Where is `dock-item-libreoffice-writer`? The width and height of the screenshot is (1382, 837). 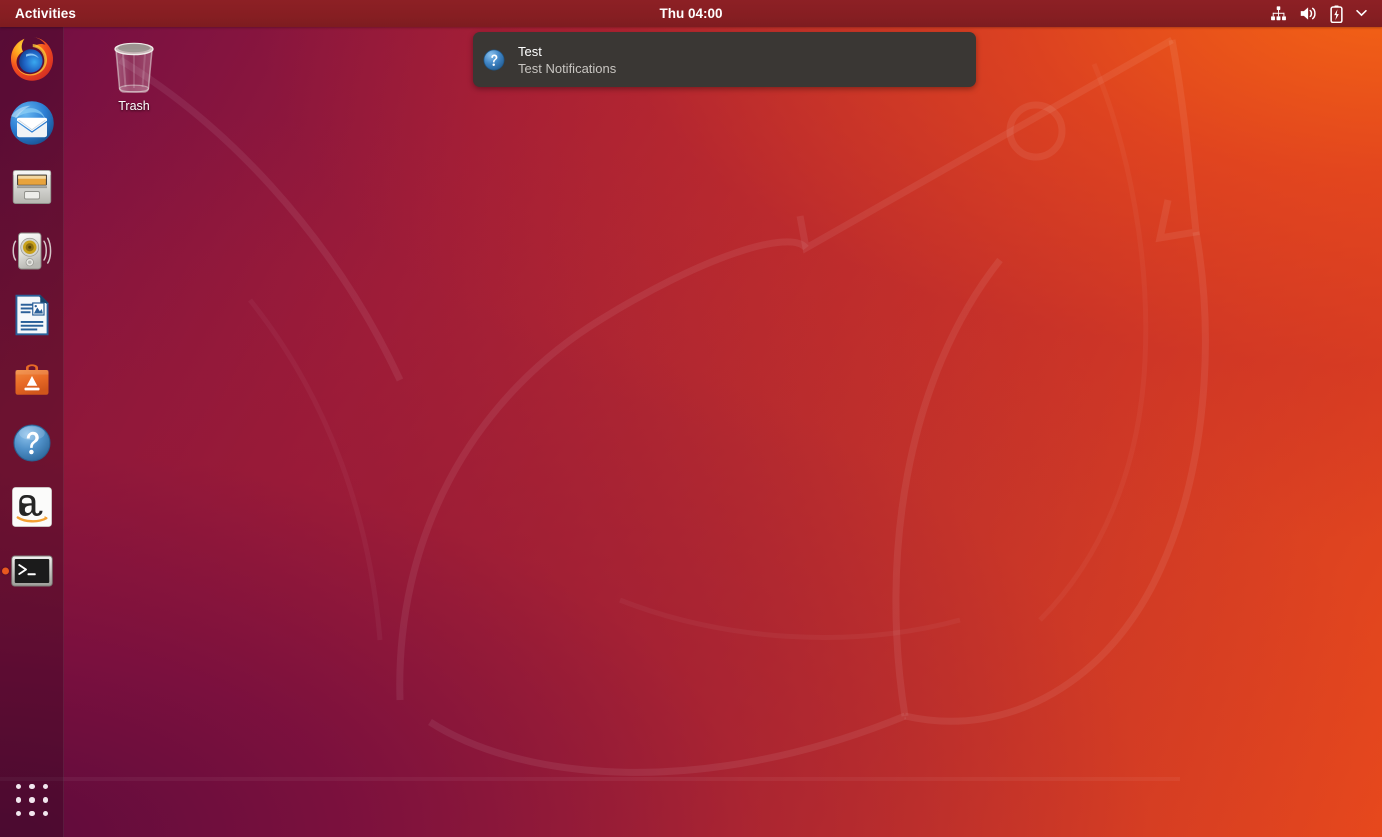 dock-item-libreoffice-writer is located at coordinates (32, 315).